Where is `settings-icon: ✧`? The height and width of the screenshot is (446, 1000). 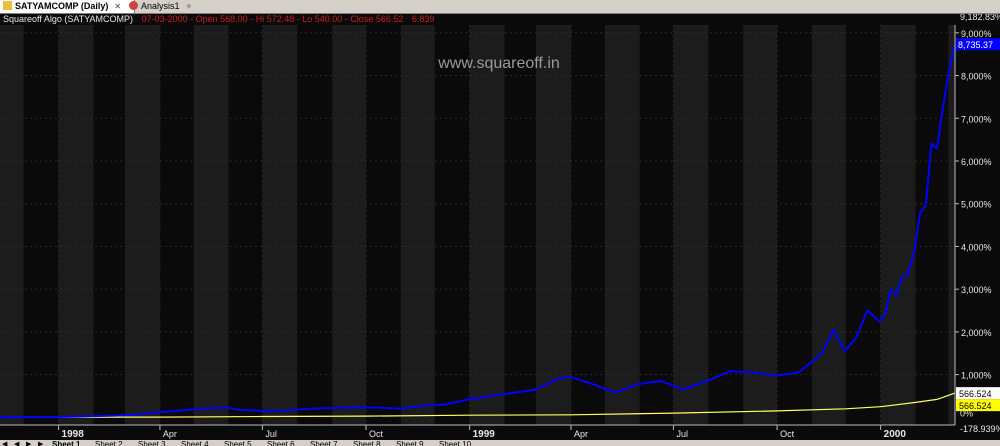 settings-icon: ✧ is located at coordinates (189, 6).